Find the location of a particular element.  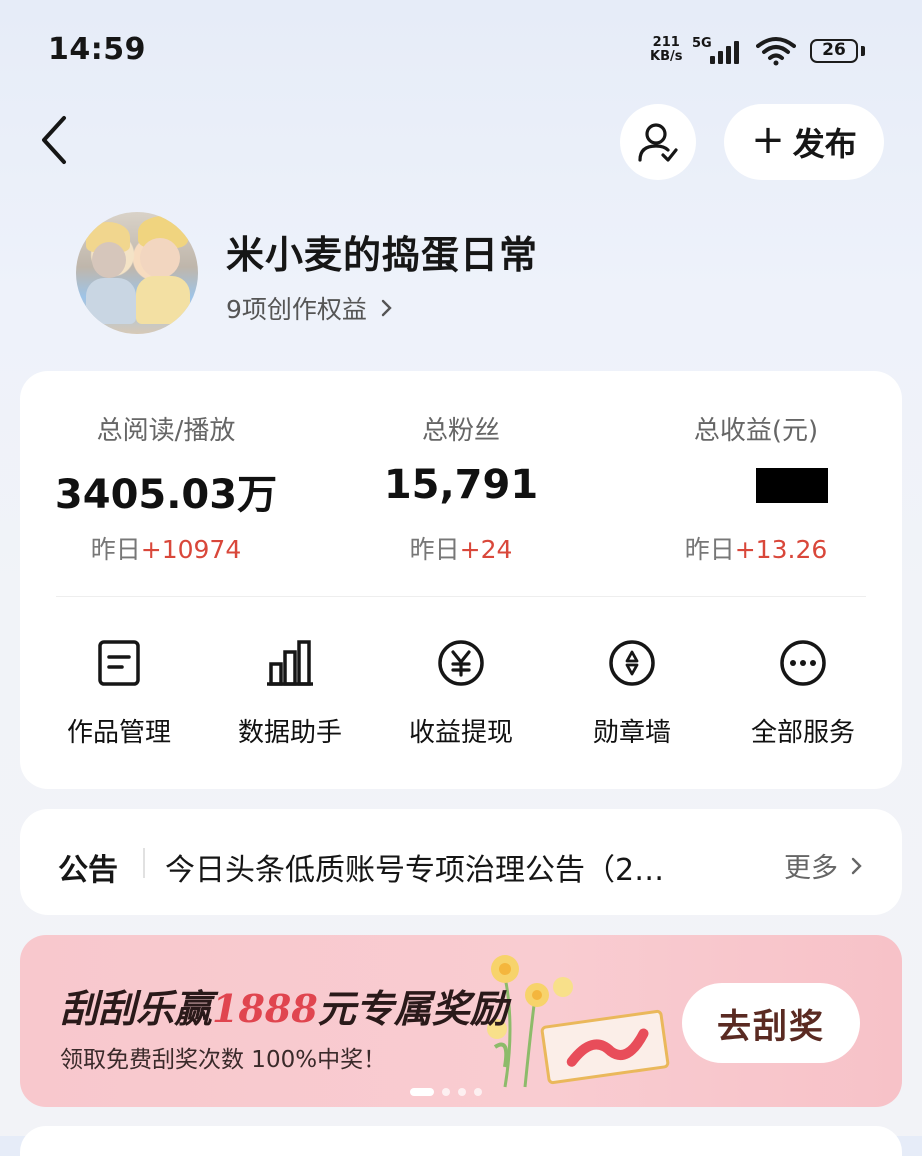

profile-name: 米小麦的捣蛋日常 is located at coordinates (382, 255).